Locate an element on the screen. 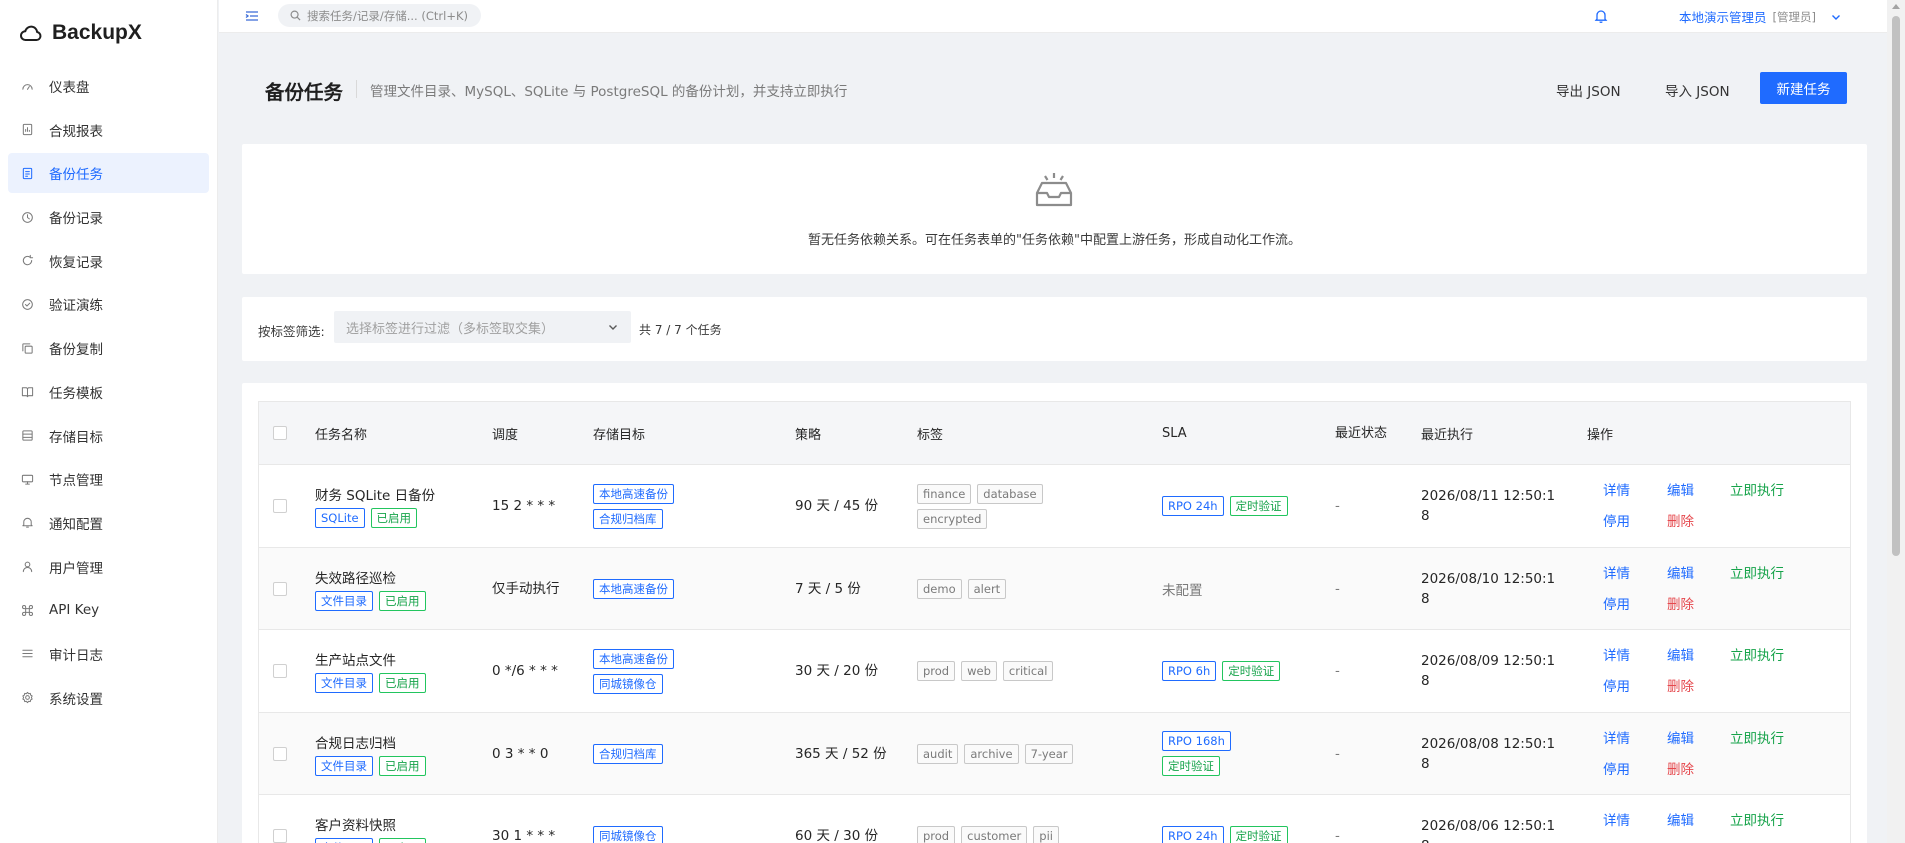 This screenshot has height=843, width=1905. status-value: - is located at coordinates (1337, 588).